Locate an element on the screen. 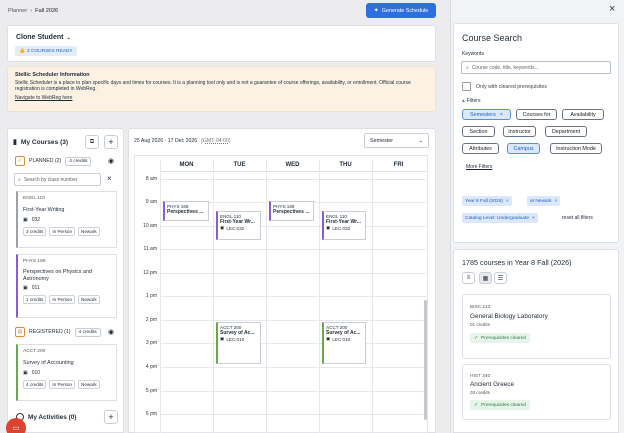  time-label: 6 pm is located at coordinates (151, 414).